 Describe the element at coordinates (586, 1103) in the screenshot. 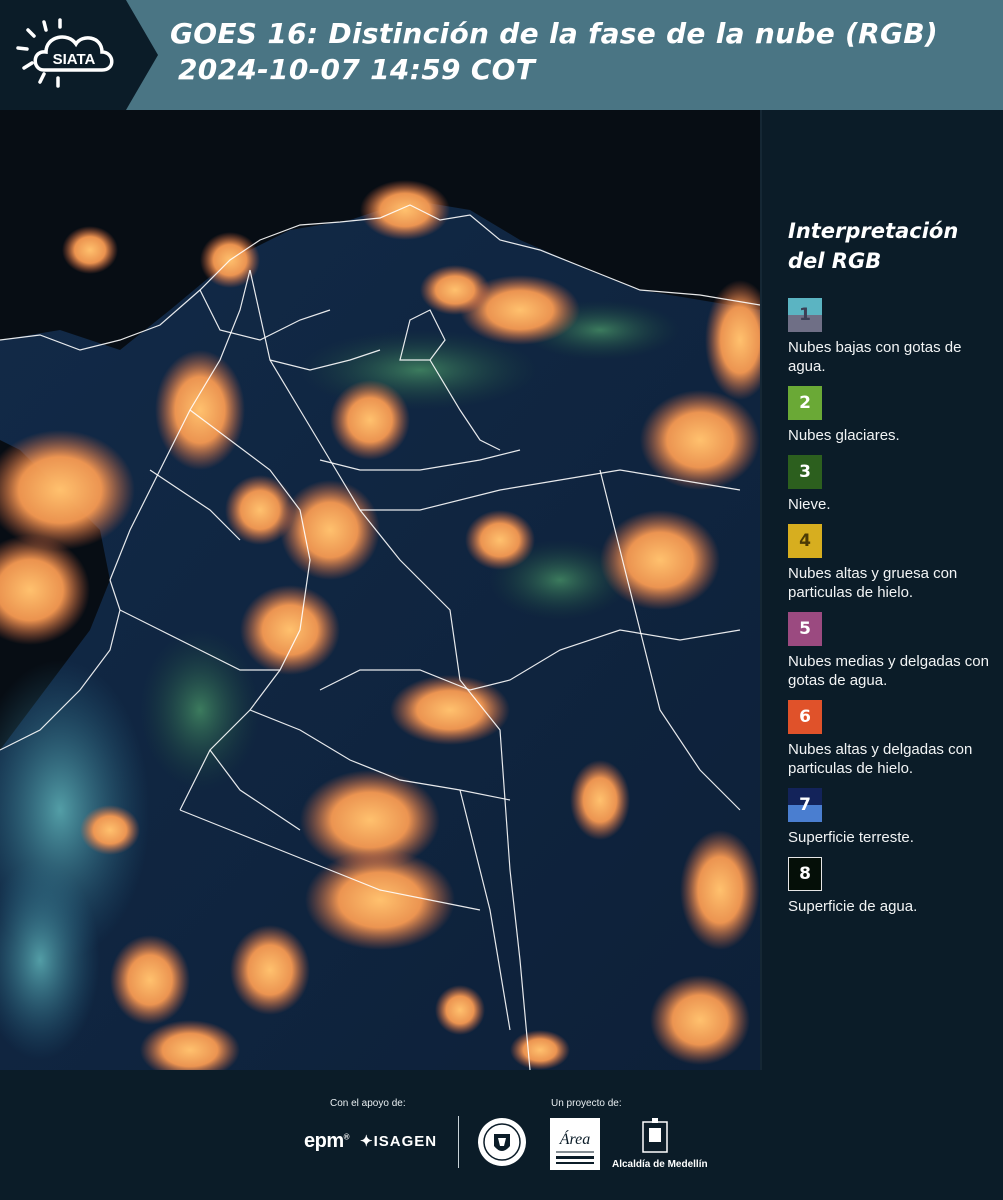

I see `project-label: Un proyecto de:` at that location.